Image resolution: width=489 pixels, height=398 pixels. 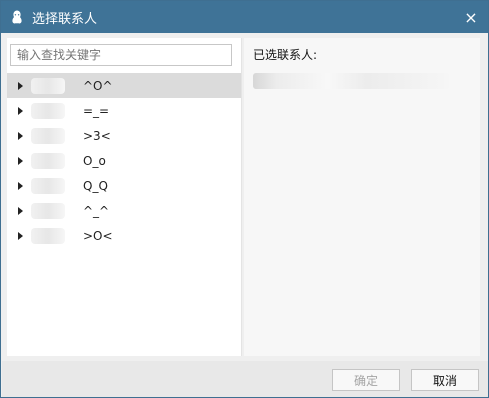 What do you see at coordinates (121, 55) in the screenshot?
I see `search-input` at bounding box center [121, 55].